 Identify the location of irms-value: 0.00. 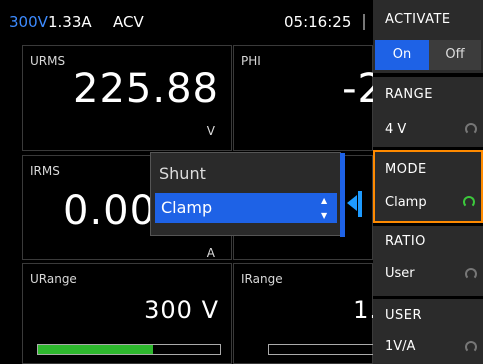
(110, 211).